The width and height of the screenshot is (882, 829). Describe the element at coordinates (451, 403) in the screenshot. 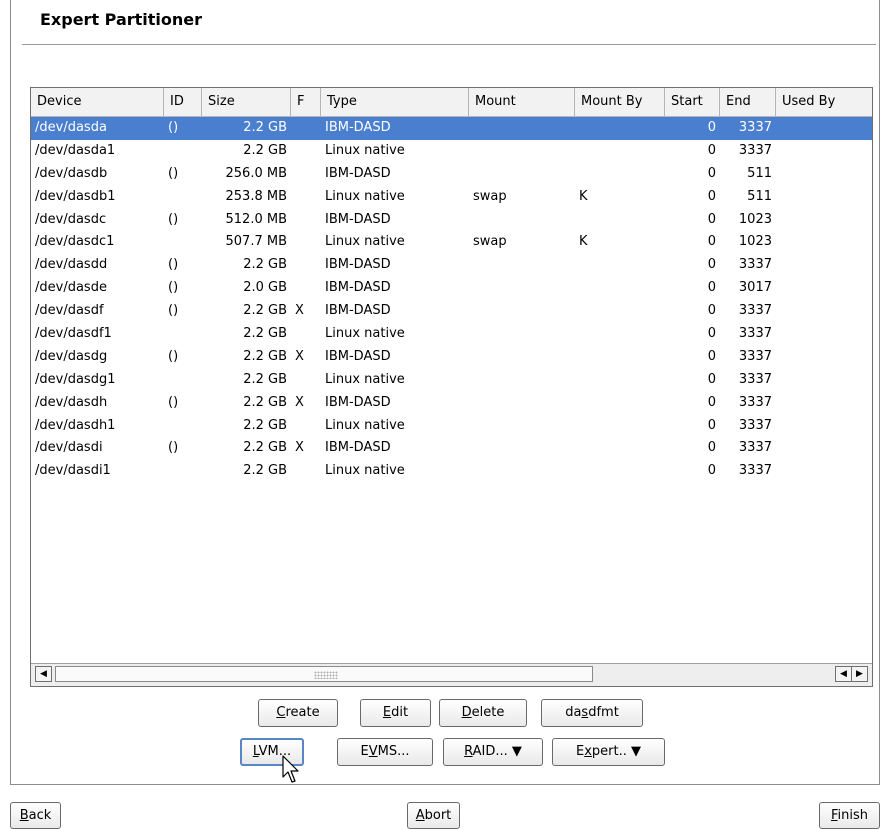

I see `table-row: /dev/dasdh () 2.2 GB X IBM-DASD 0 3337` at that location.